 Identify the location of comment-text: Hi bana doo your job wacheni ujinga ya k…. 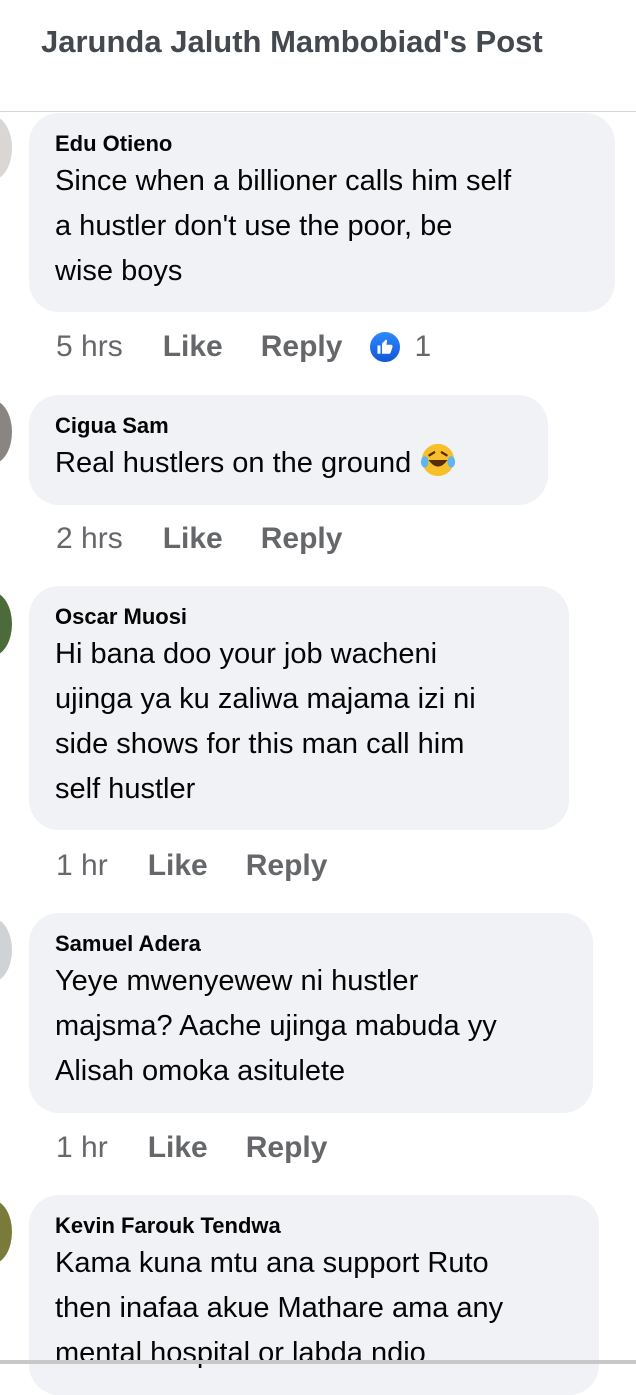
(265, 721).